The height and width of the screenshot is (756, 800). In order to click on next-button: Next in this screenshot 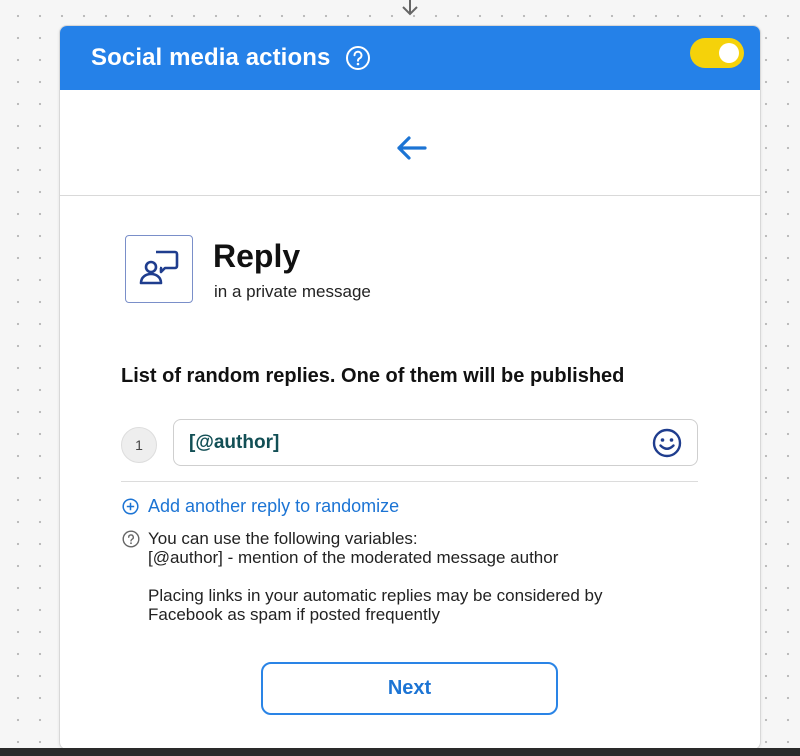, I will do `click(409, 688)`.